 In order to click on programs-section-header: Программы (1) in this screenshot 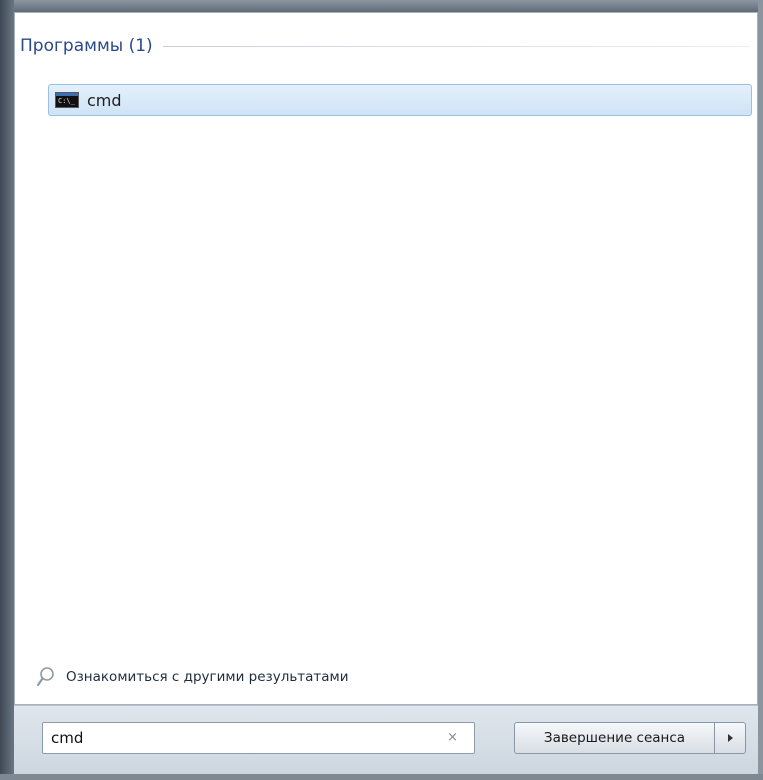, I will do `click(385, 46)`.